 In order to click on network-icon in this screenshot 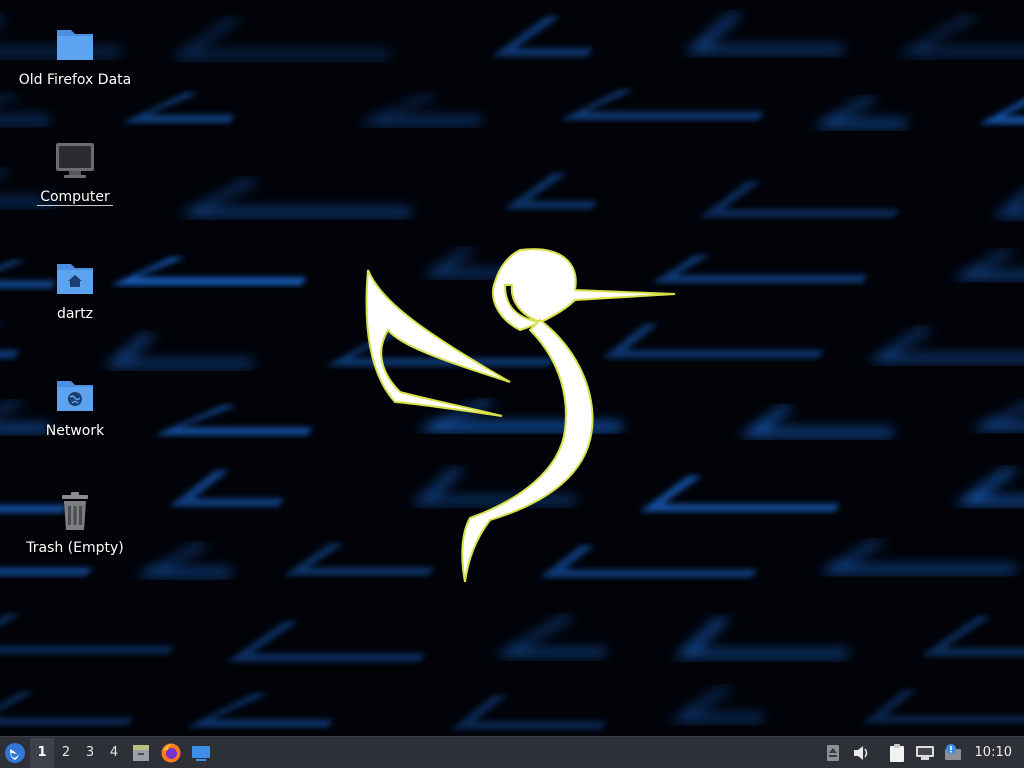, I will do `click(924, 752)`.